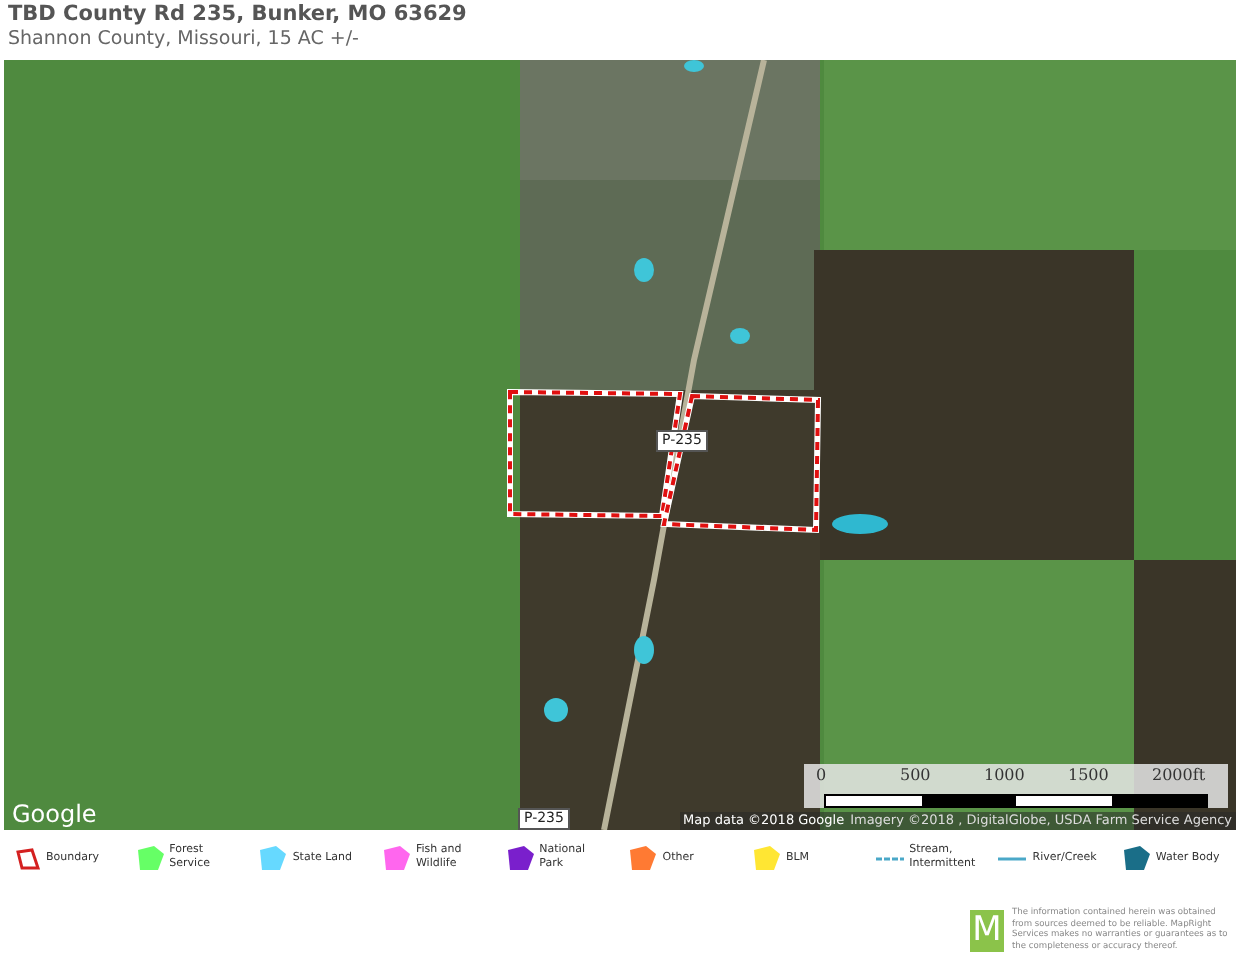 The height and width of the screenshot is (960, 1240). What do you see at coordinates (987, 930) in the screenshot?
I see `brand-logo: M` at bounding box center [987, 930].